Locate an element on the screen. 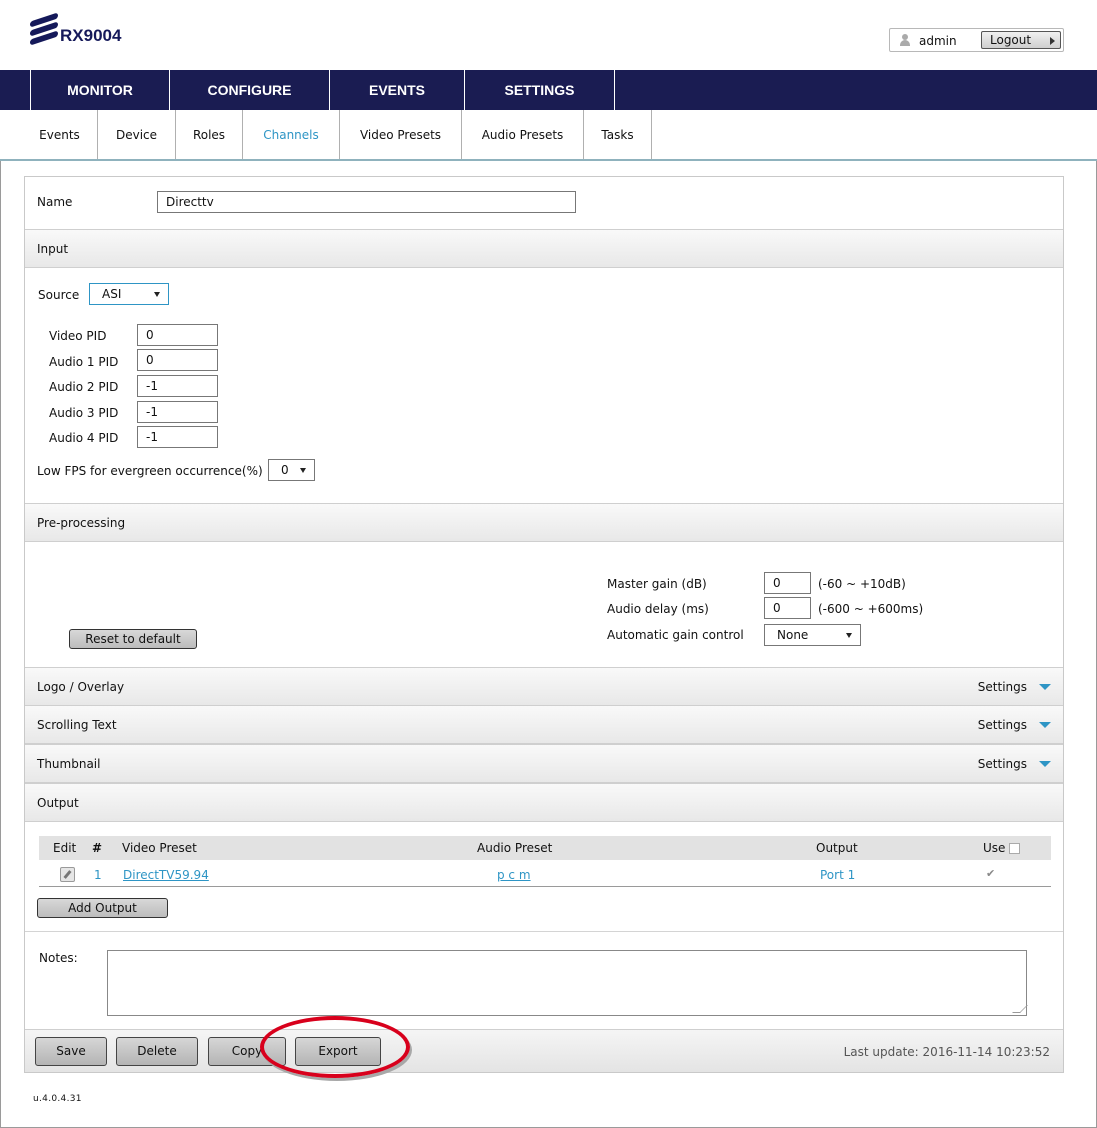  arrow-right-icon is located at coordinates (1052, 41).